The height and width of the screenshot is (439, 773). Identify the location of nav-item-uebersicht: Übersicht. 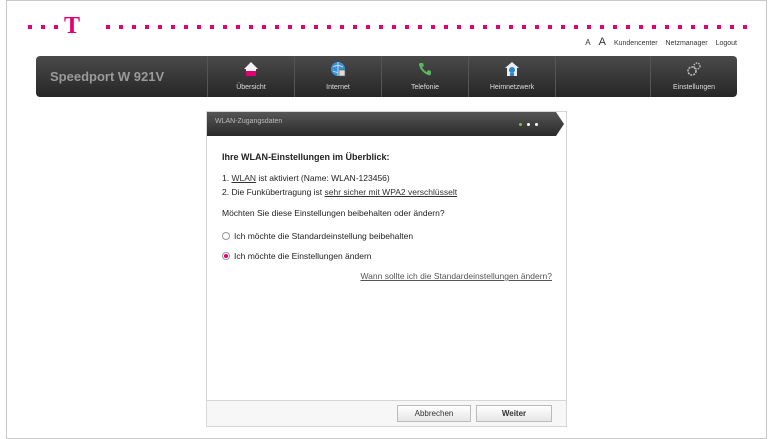
(251, 76).